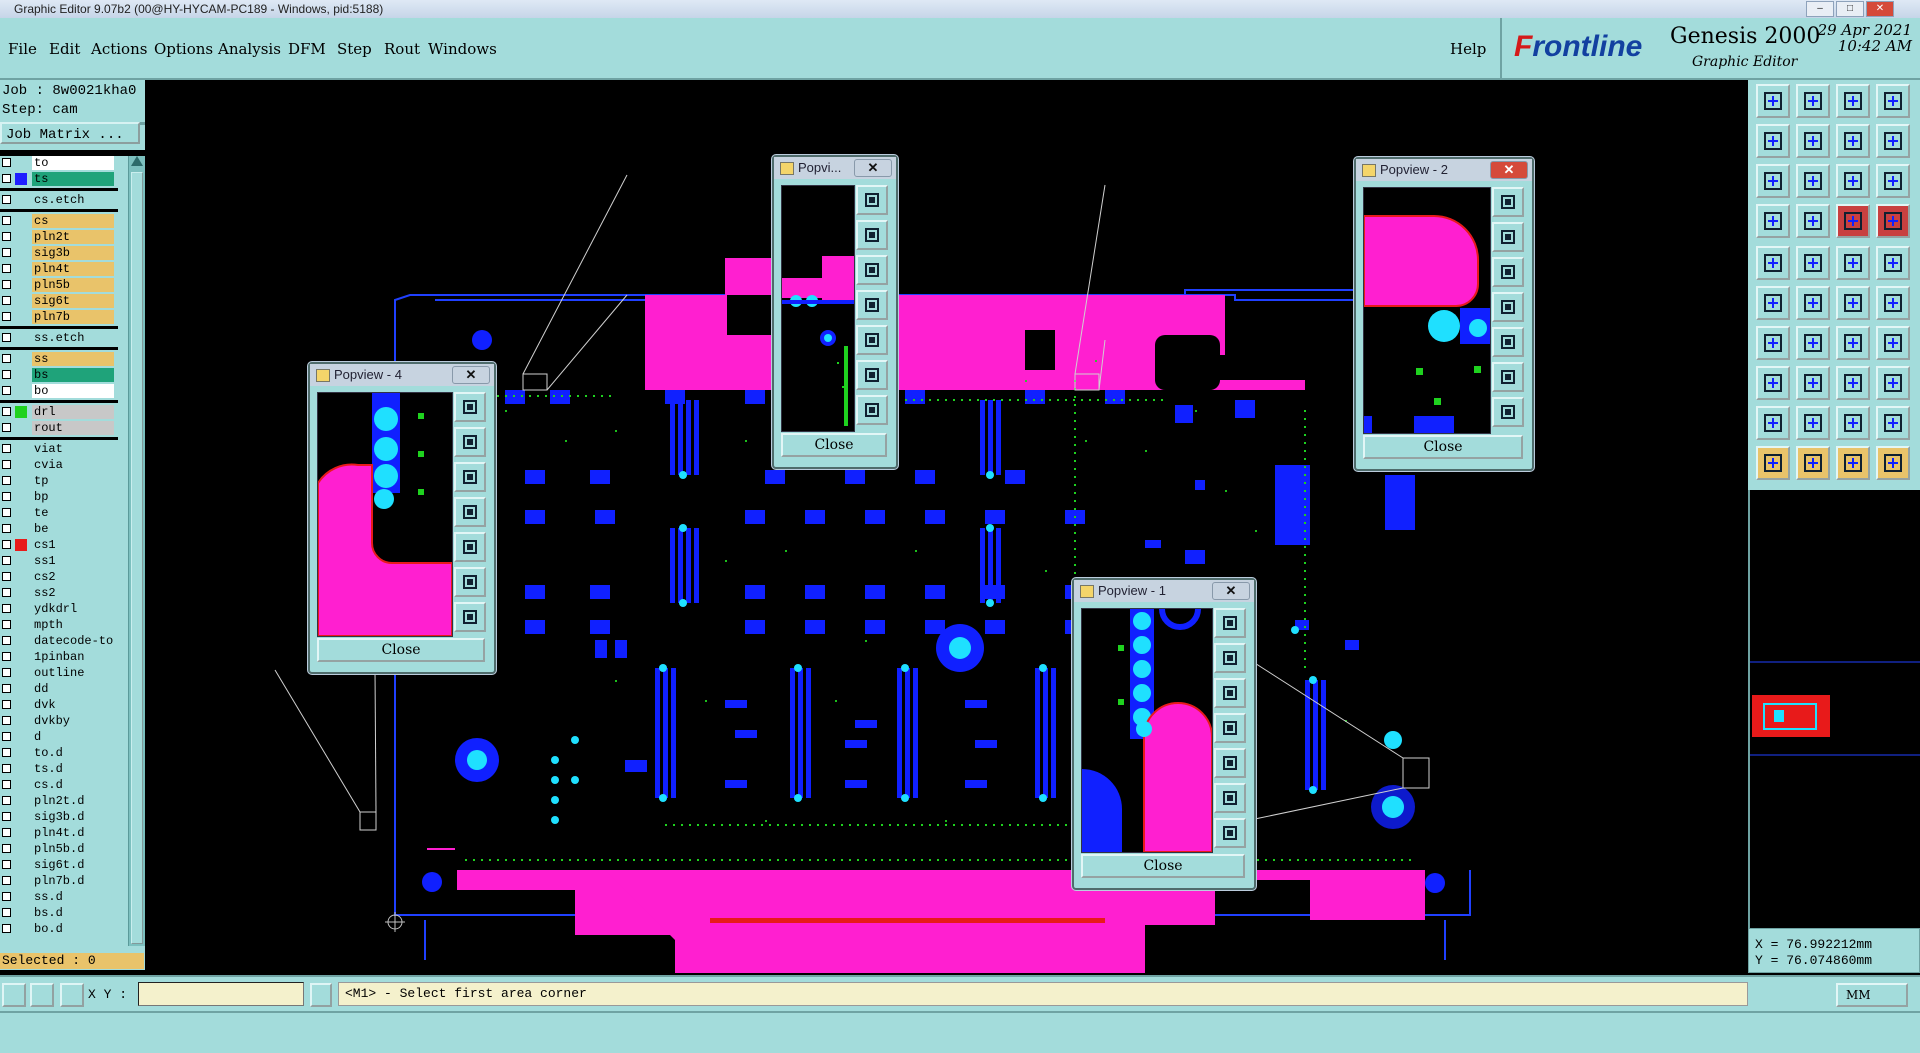 The width and height of the screenshot is (1920, 1053). What do you see at coordinates (59, 529) in the screenshot?
I see `layer-row-be: be` at bounding box center [59, 529].